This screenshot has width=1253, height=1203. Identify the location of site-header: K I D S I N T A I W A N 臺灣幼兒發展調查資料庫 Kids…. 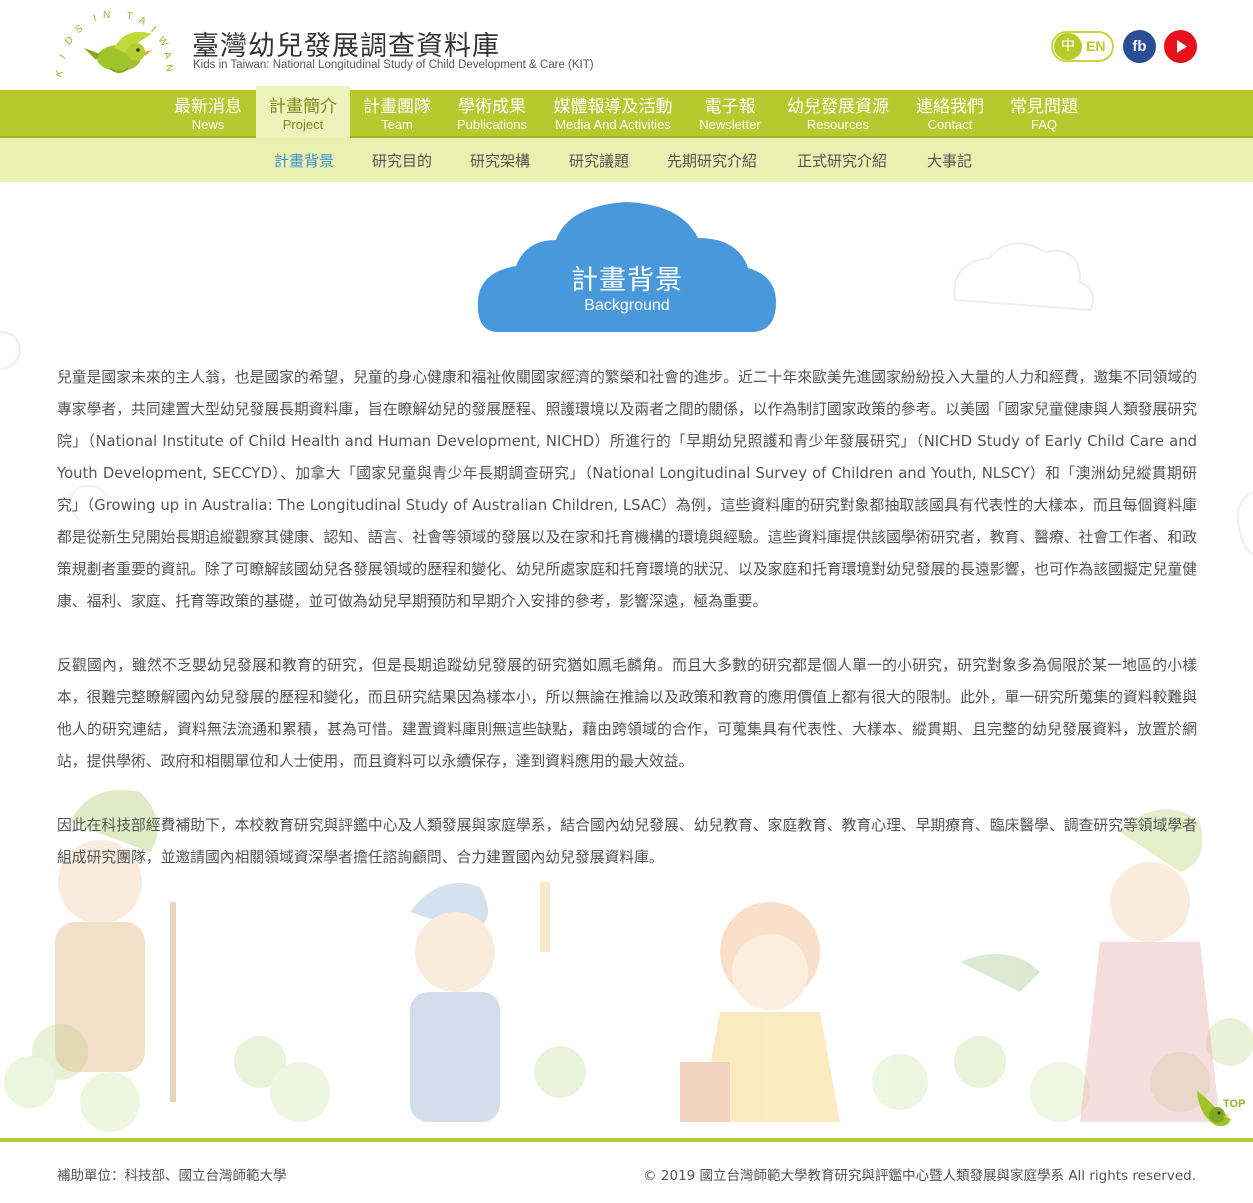
(626, 45).